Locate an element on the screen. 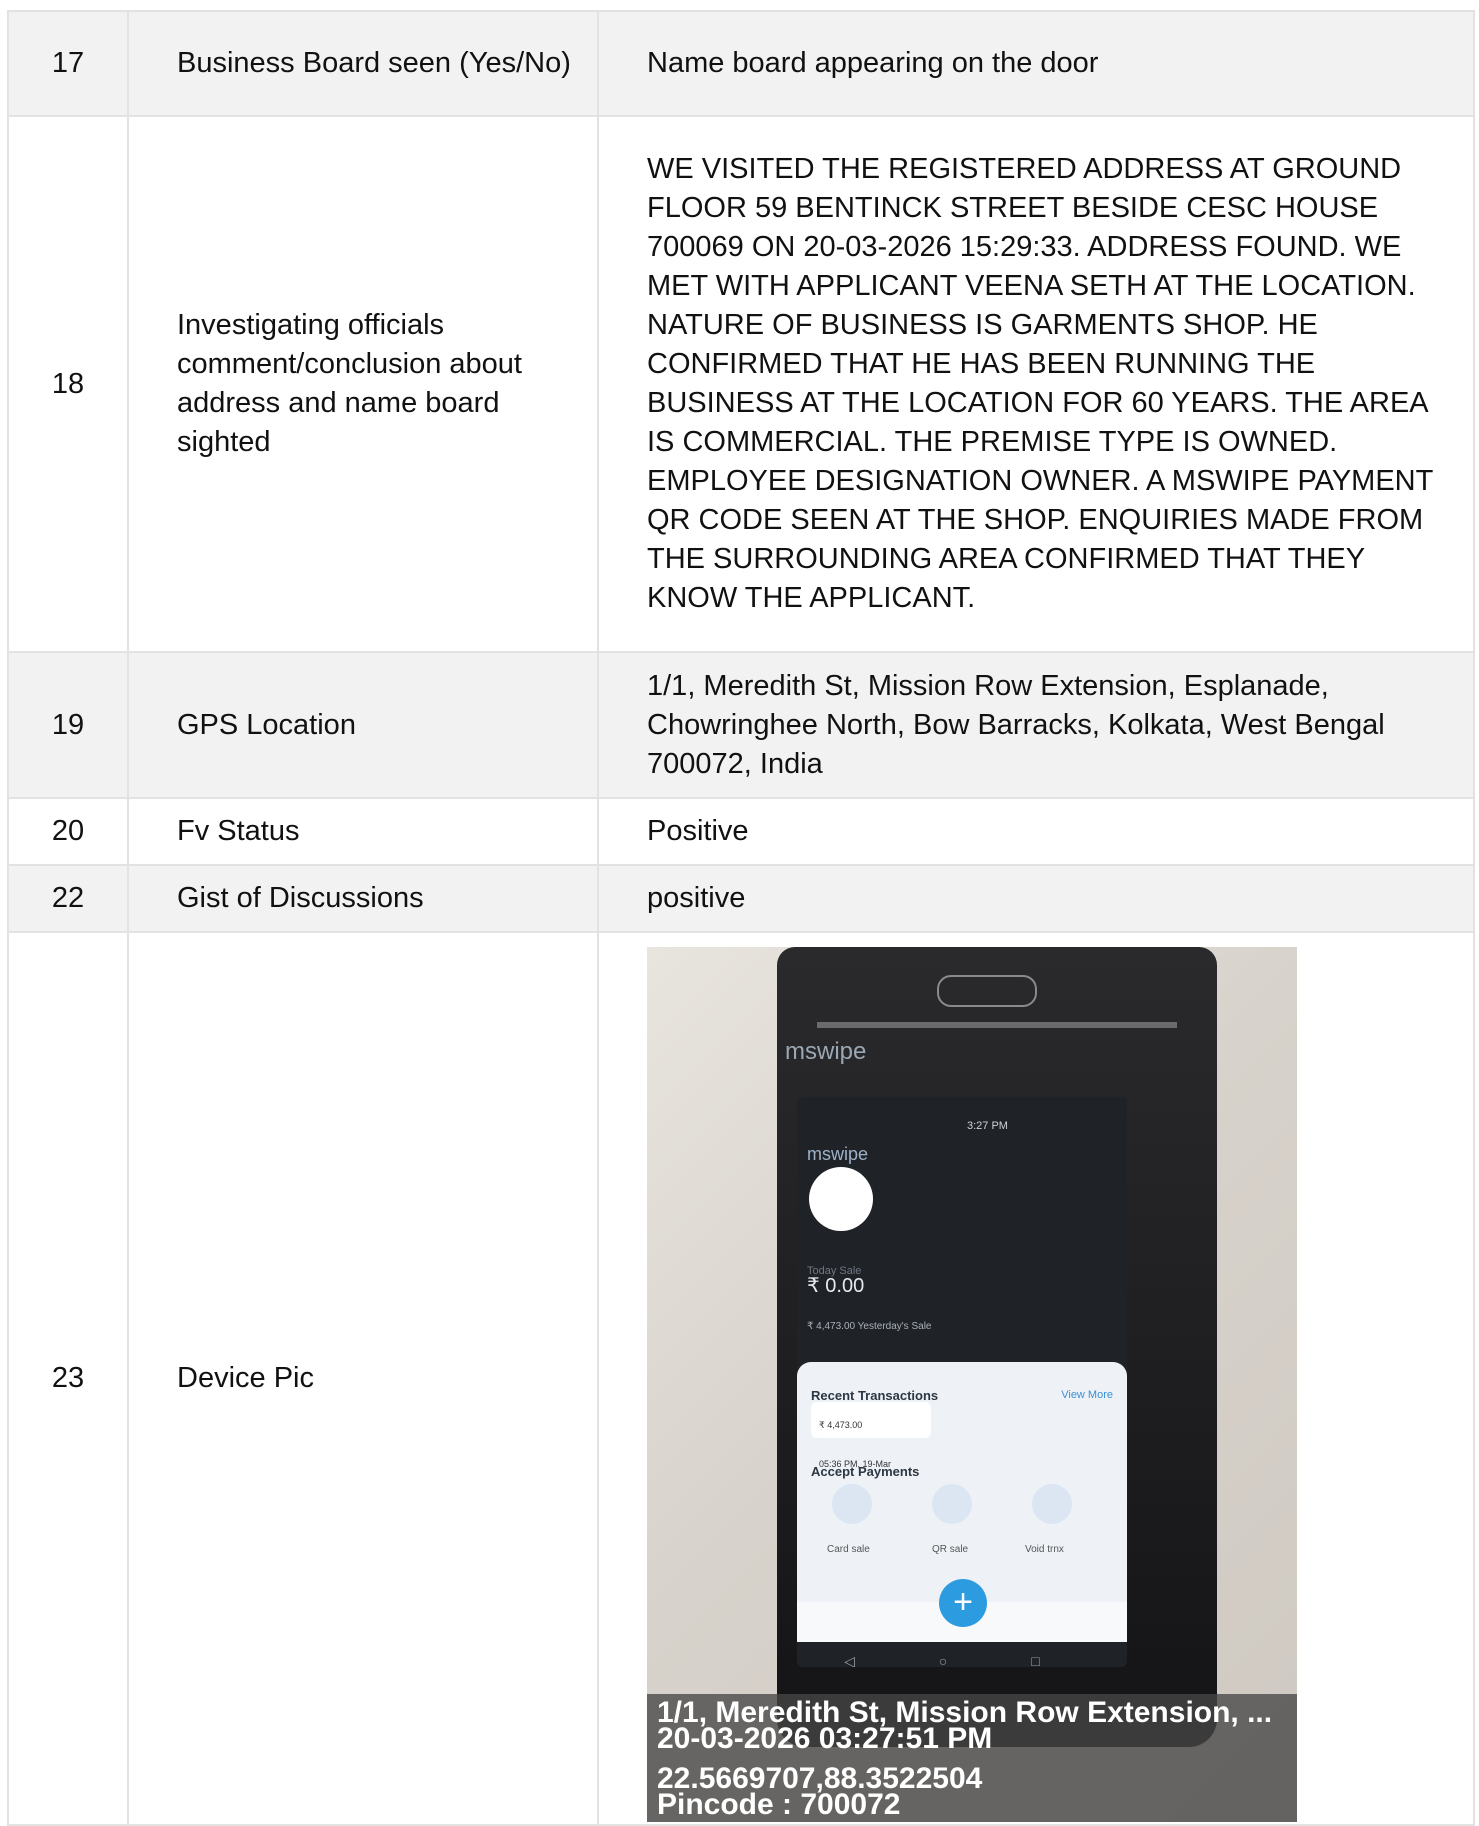 This screenshot has height=1826, width=1479. qr-icon is located at coordinates (952, 1504).